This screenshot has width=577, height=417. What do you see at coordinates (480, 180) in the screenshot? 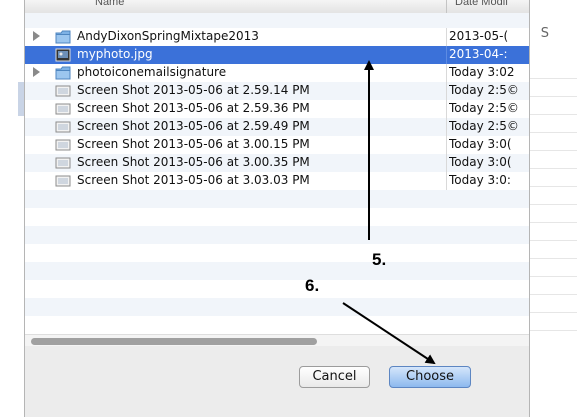
I see `file-date: Today 3:0:` at bounding box center [480, 180].